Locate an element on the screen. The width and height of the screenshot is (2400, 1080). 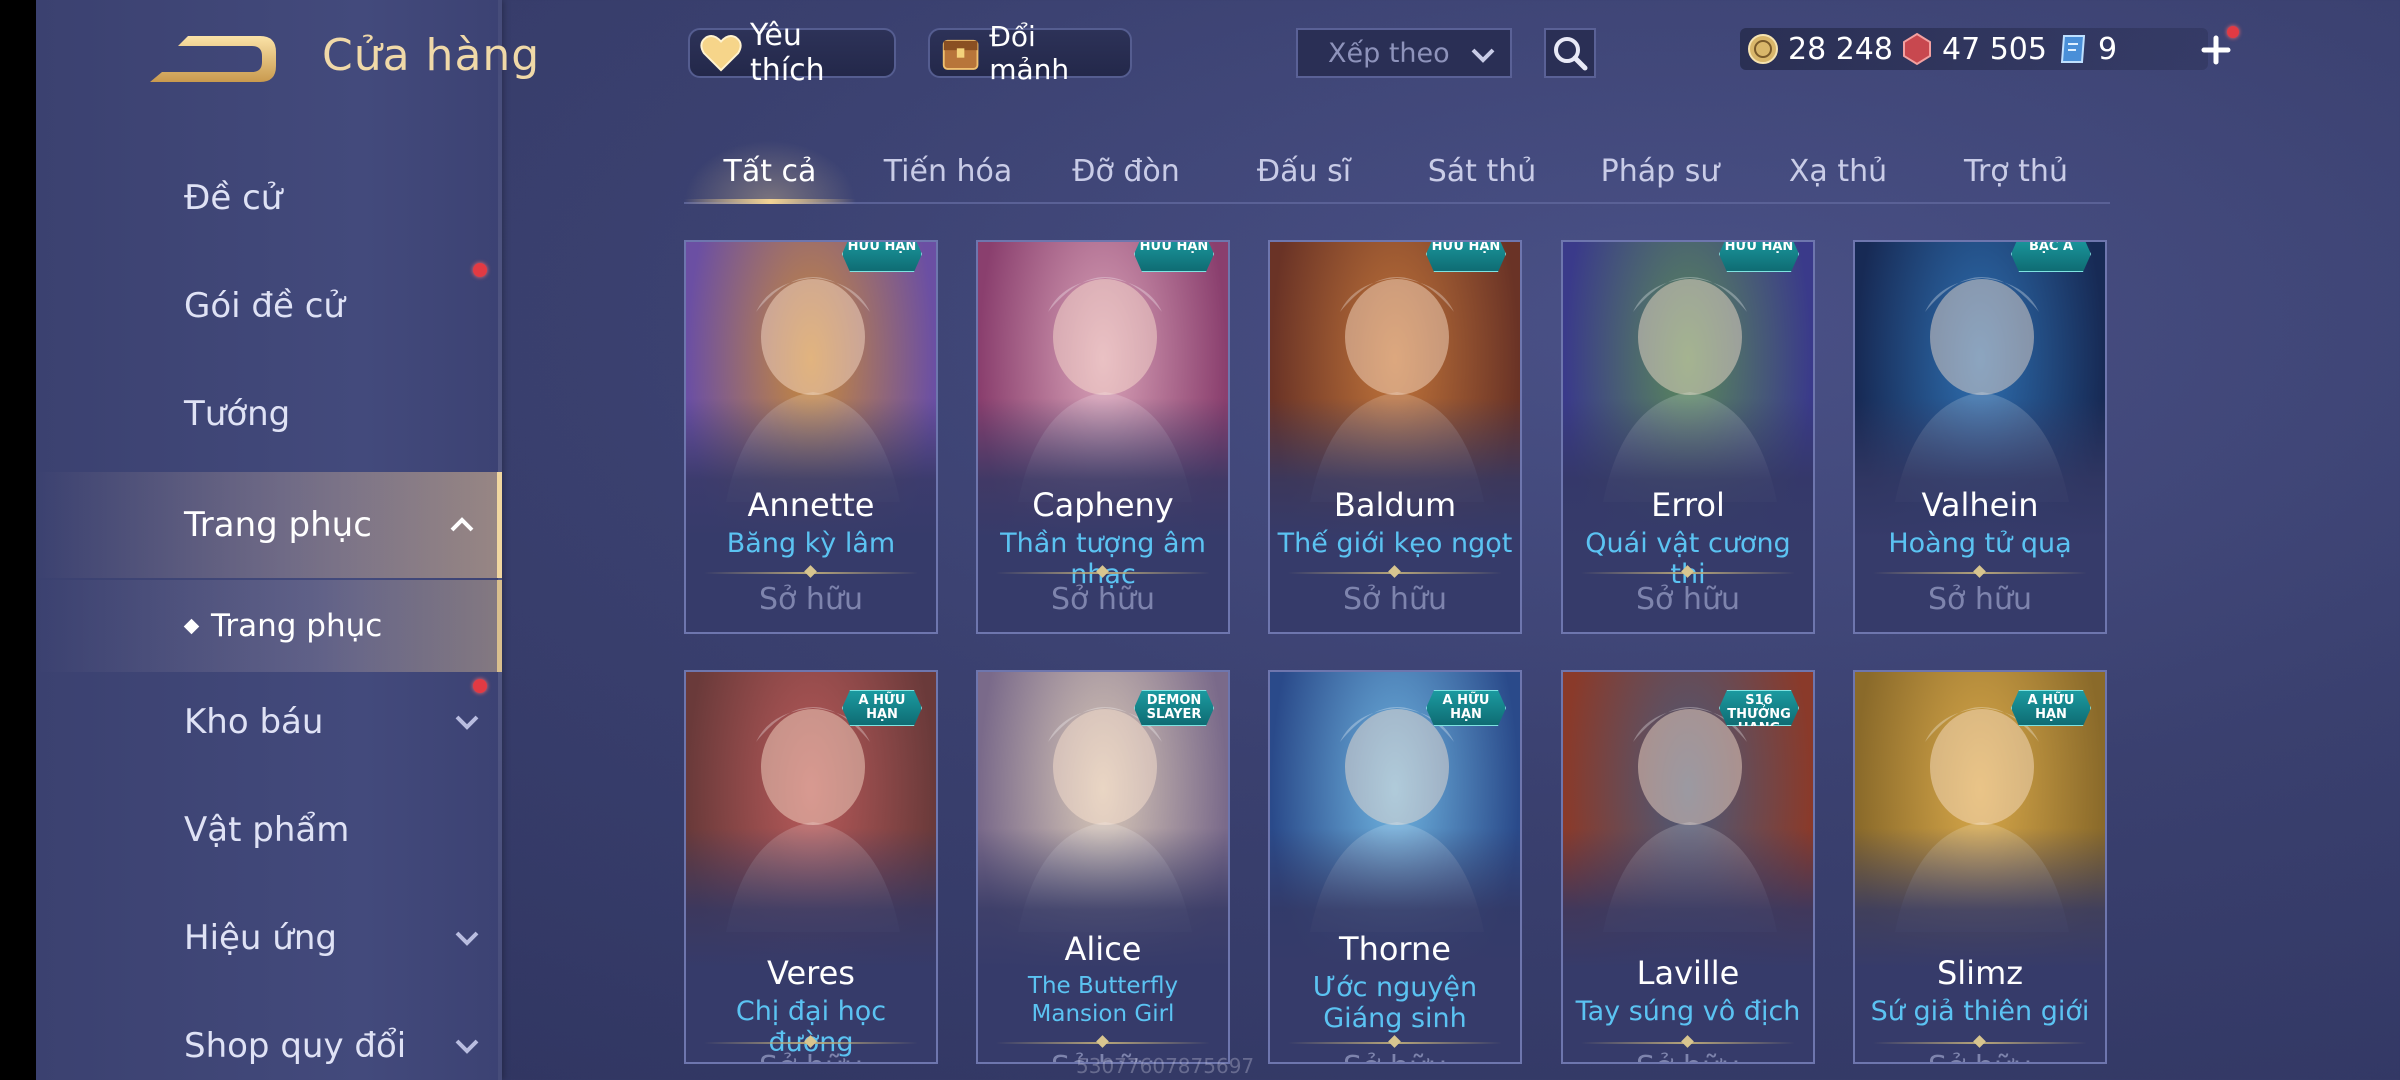
page-title: Cửa hàng is located at coordinates (431, 55).